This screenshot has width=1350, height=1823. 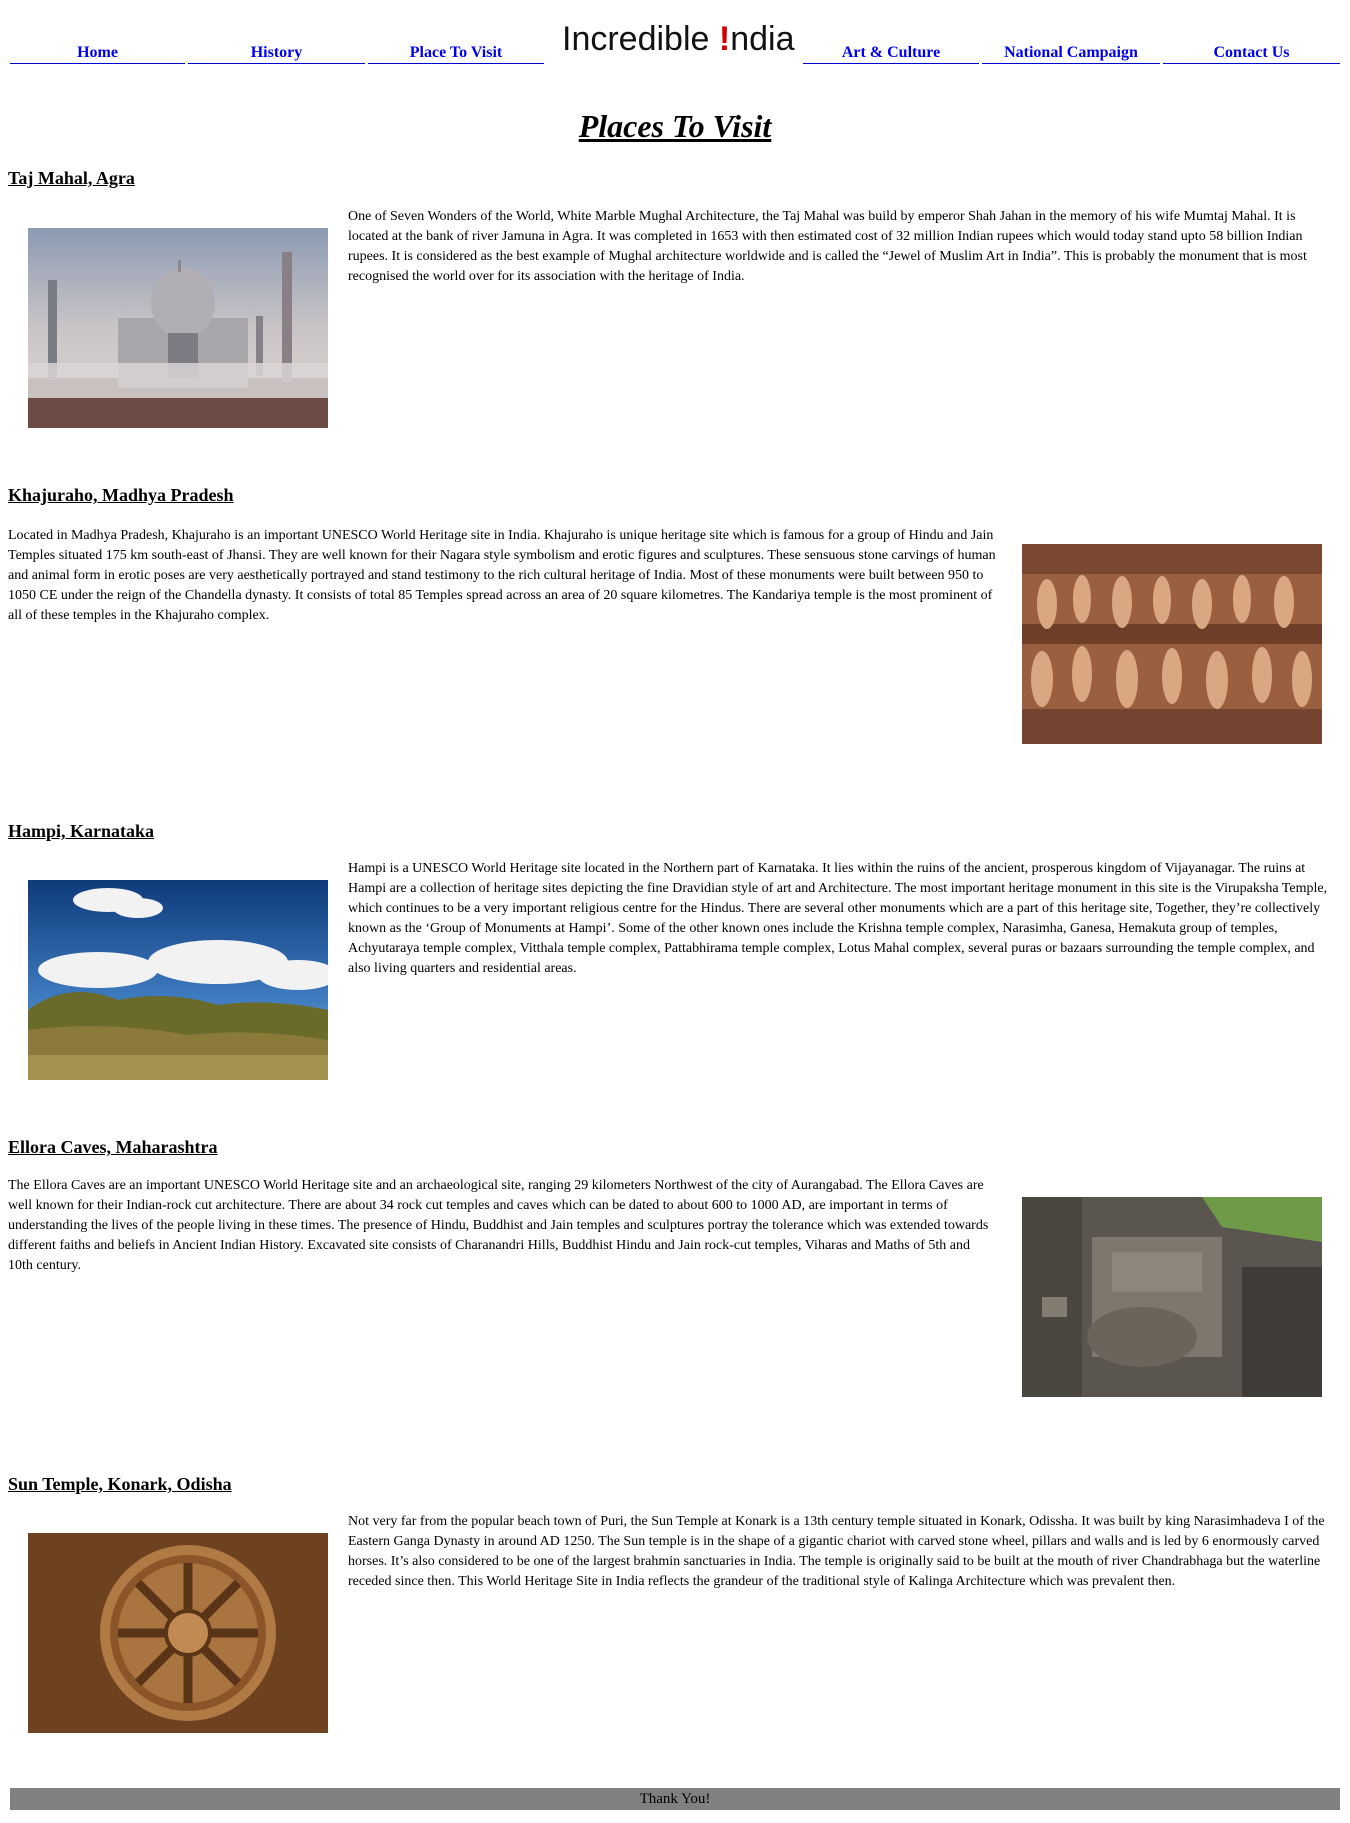 What do you see at coordinates (276, 53) in the screenshot?
I see `nav-history-link: History` at bounding box center [276, 53].